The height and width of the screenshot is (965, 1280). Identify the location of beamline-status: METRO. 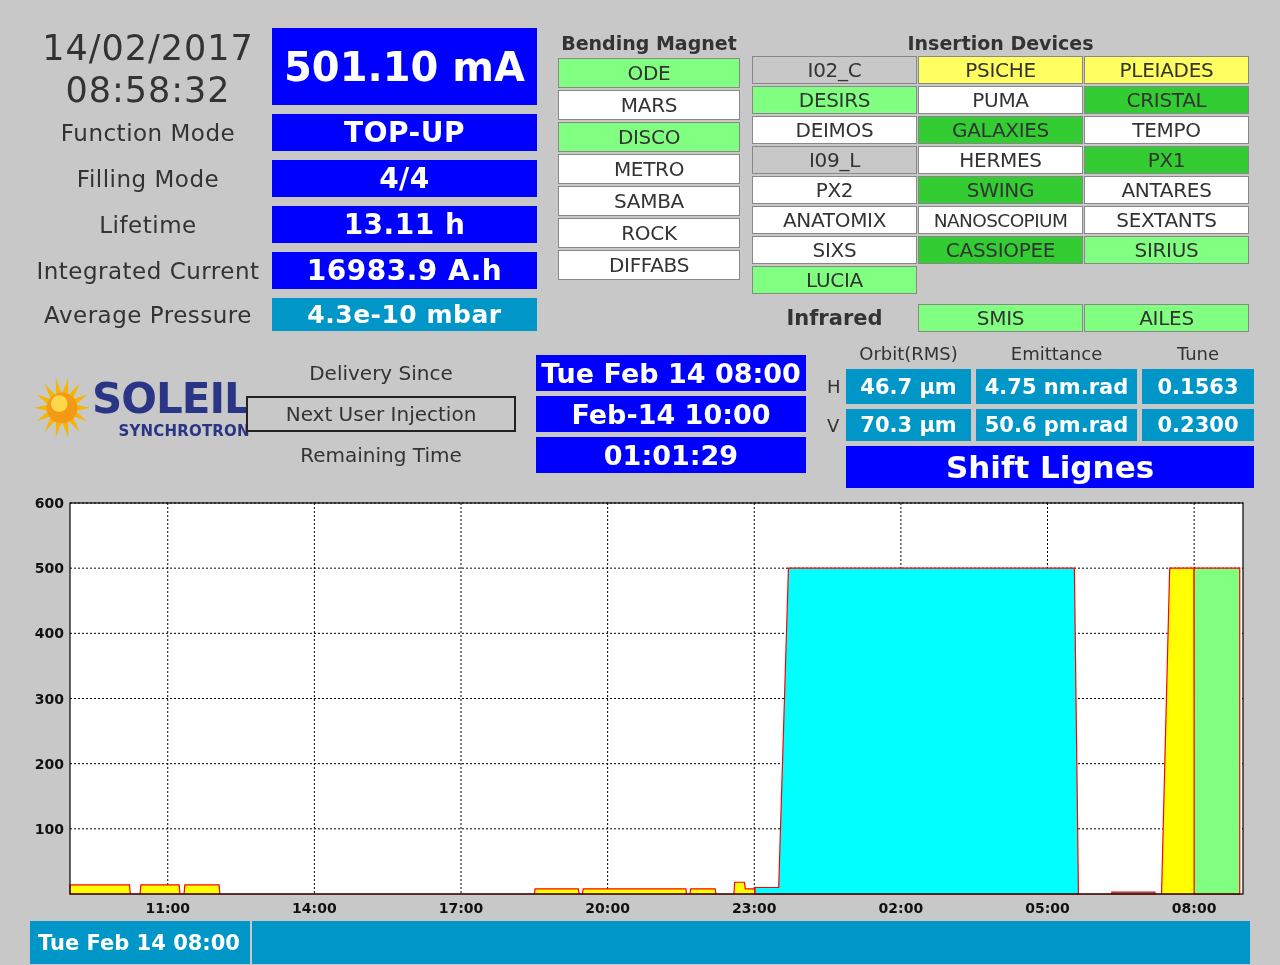
(649, 169).